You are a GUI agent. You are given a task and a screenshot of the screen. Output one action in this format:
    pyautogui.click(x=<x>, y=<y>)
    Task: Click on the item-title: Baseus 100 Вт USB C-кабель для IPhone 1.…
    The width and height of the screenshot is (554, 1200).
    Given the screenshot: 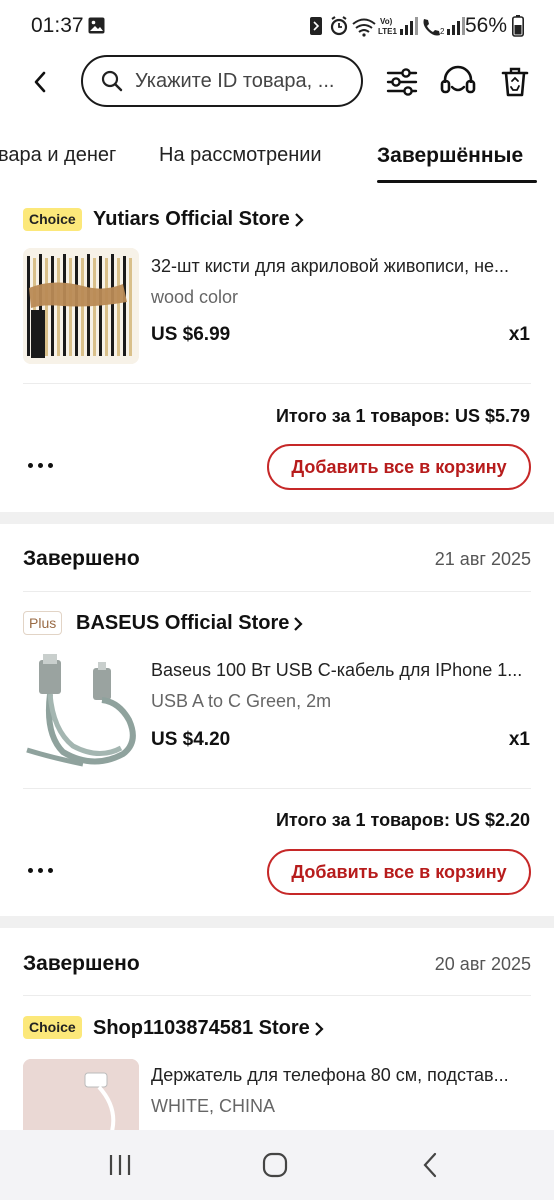 What is the action you would take?
    pyautogui.click(x=341, y=670)
    